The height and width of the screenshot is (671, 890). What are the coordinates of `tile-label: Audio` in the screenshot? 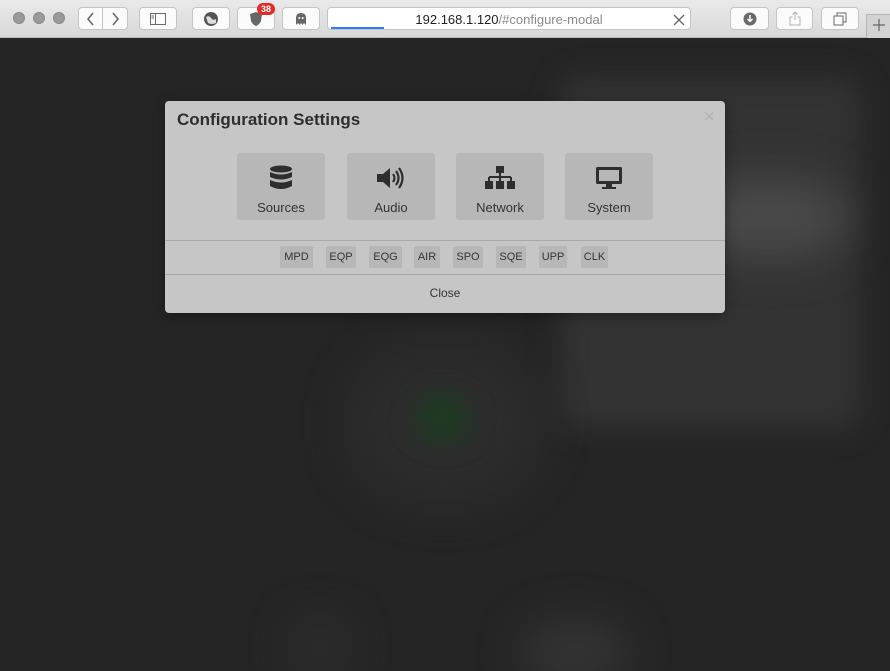 It's located at (391, 207).